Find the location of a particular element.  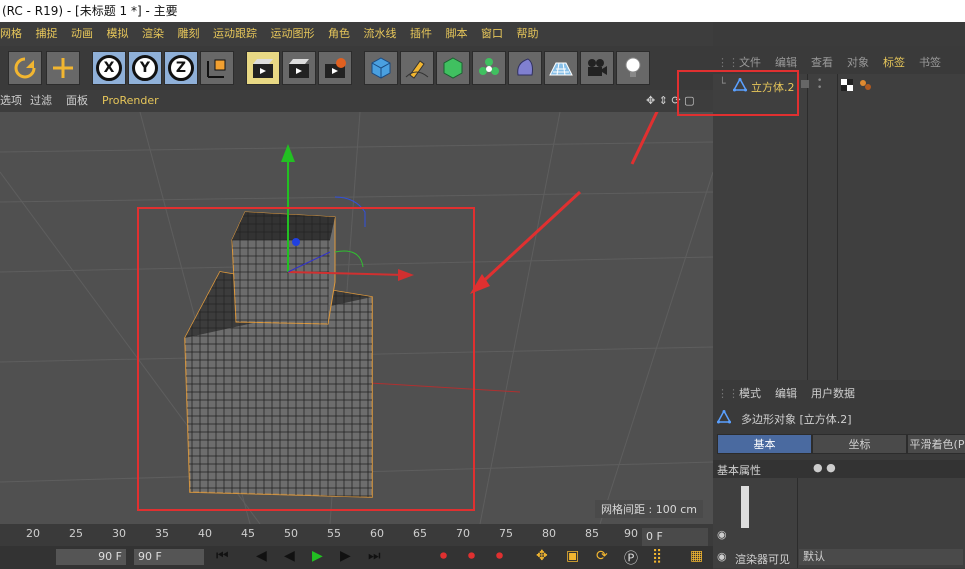

attribute-subtabs: 基本 坐标 平滑着色(P is located at coordinates (841, 444).